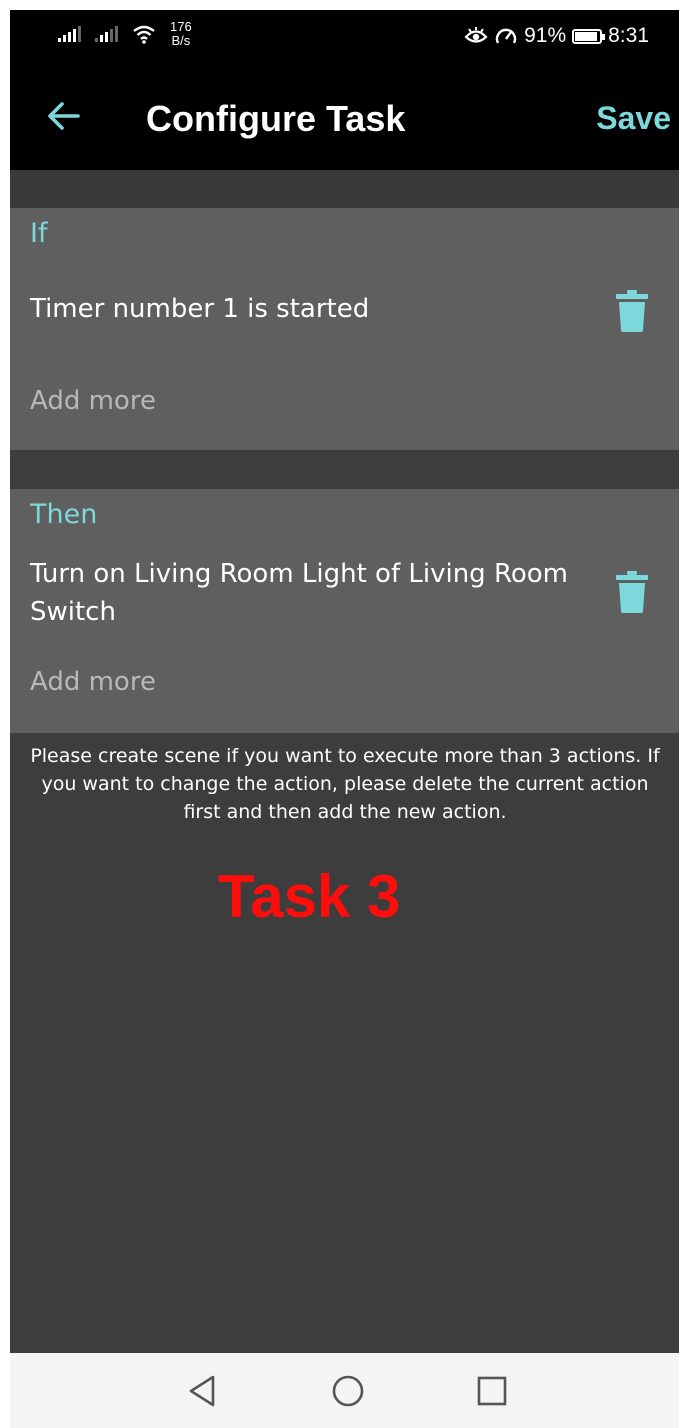  I want to click on battery-percent: 91%, so click(545, 35).